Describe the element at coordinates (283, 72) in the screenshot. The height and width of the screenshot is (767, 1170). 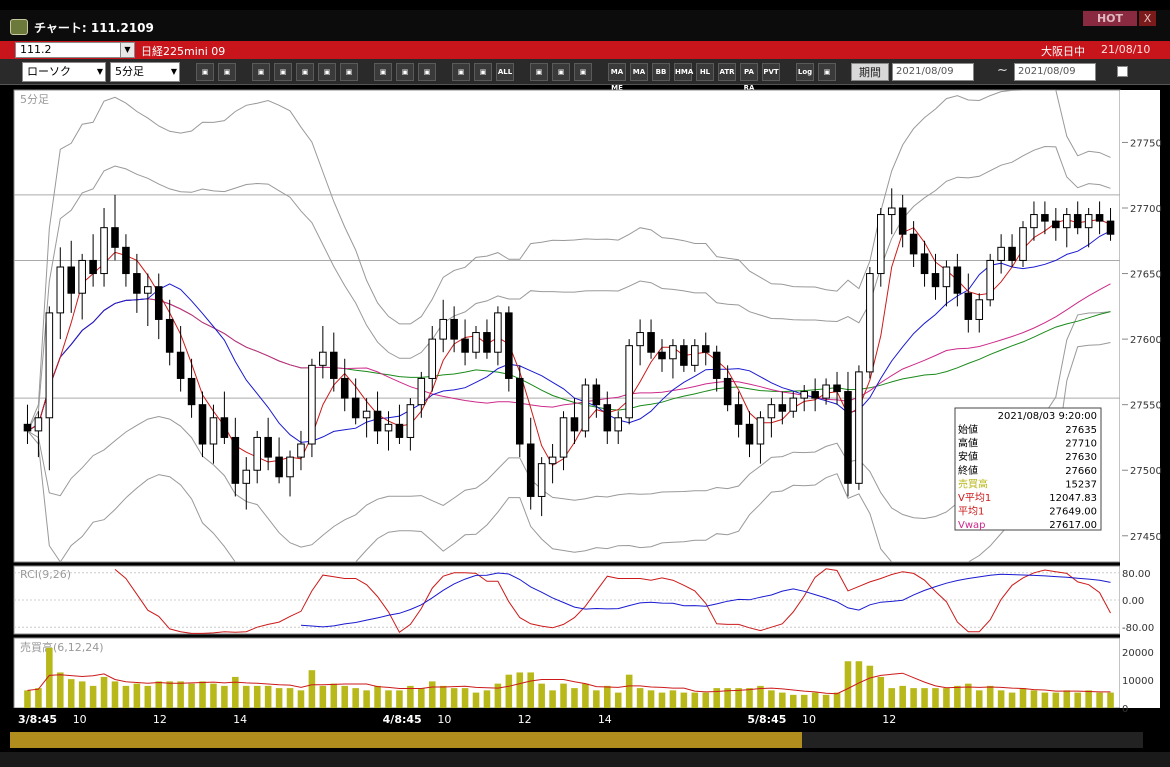
I see `toolbar-zoom-in-button: ▣` at that location.